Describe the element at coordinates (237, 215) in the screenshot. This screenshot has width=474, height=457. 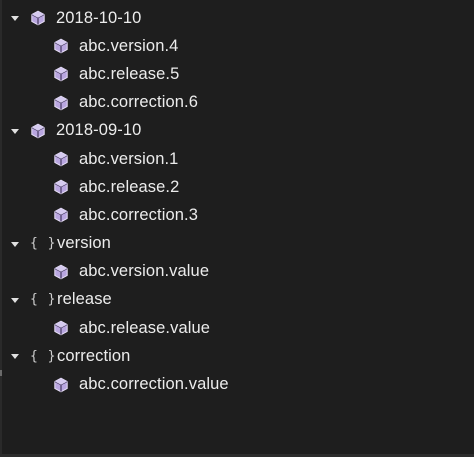
I see `tree-item: abc.correction.3` at that location.